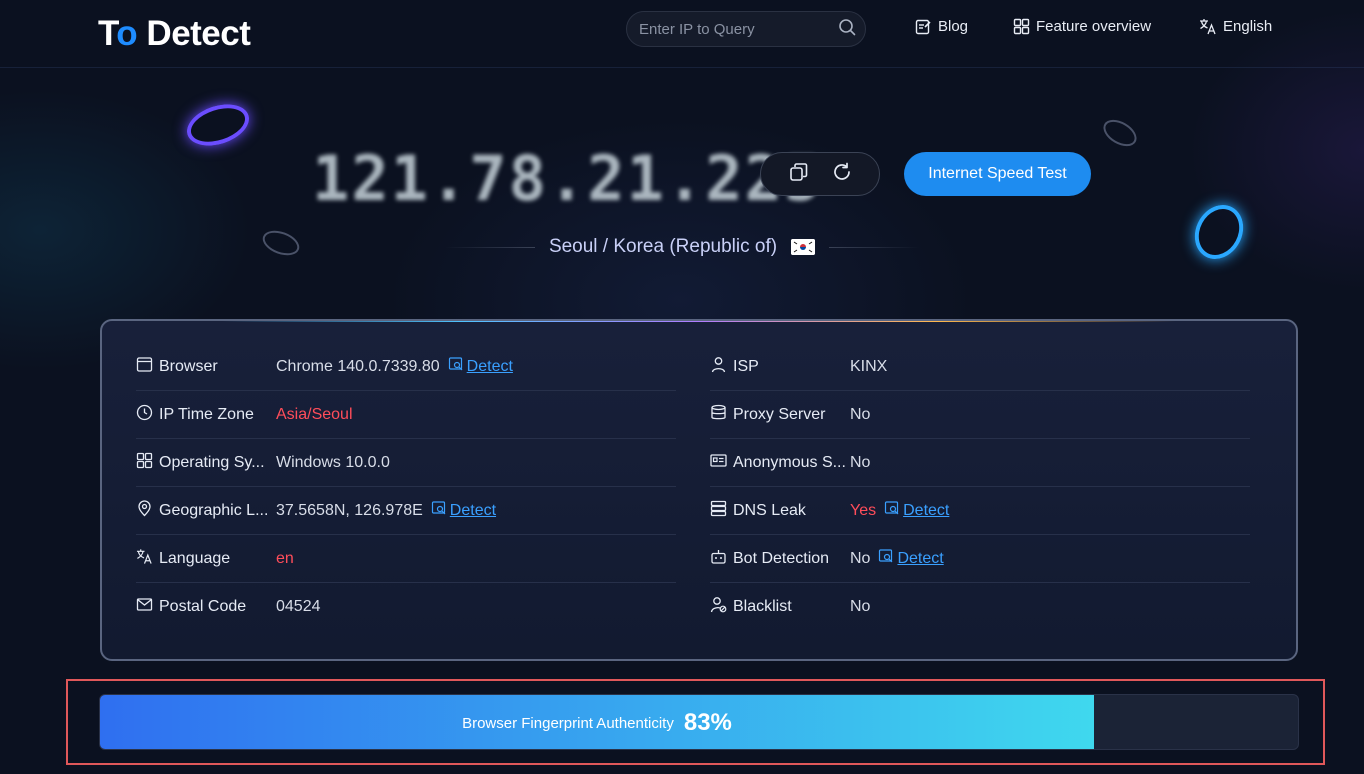 The height and width of the screenshot is (774, 1364). What do you see at coordinates (781, 558) in the screenshot?
I see `info-label: Bot Detection` at bounding box center [781, 558].